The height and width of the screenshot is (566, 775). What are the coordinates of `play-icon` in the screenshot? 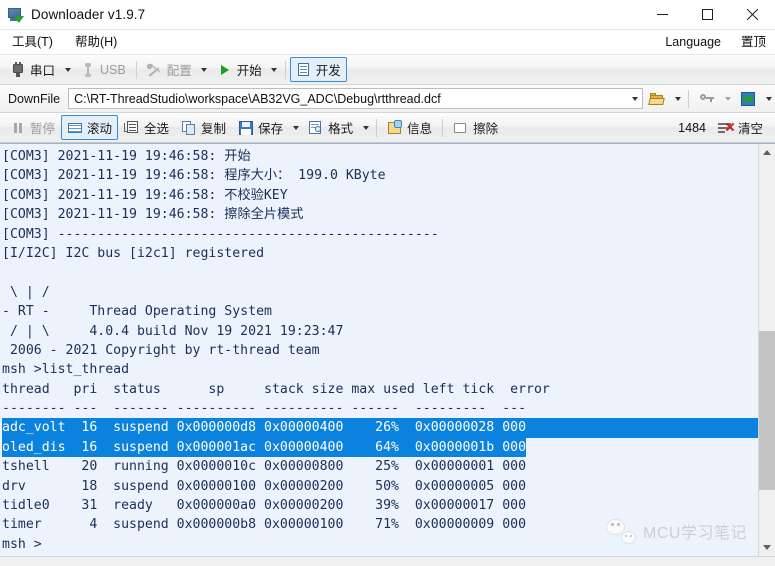 It's located at (225, 70).